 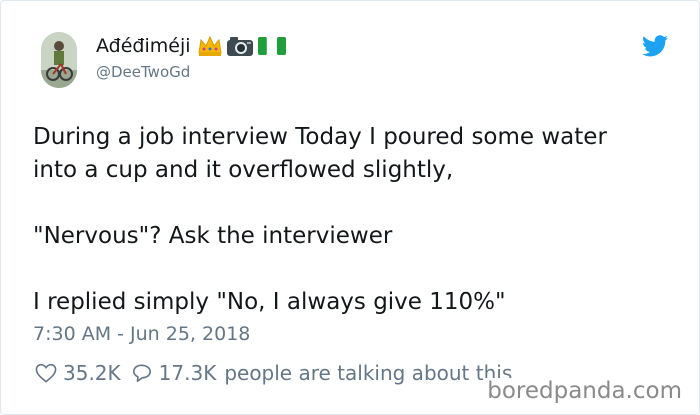 I want to click on reply-stat: 17.3K, so click(x=174, y=373).